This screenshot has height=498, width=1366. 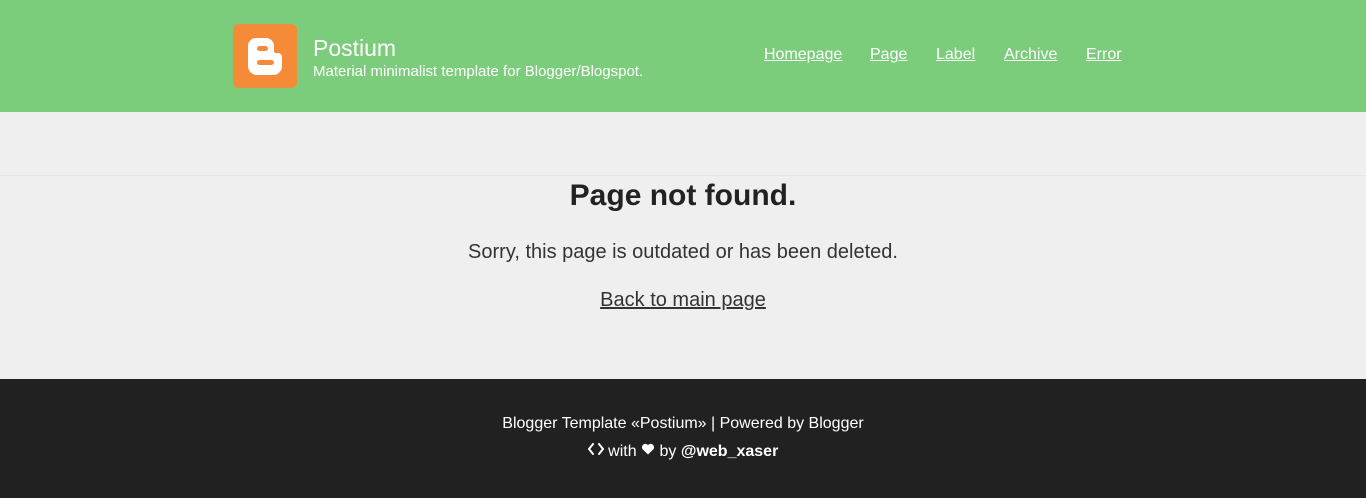 What do you see at coordinates (354, 48) in the screenshot?
I see `site-title: Postium` at bounding box center [354, 48].